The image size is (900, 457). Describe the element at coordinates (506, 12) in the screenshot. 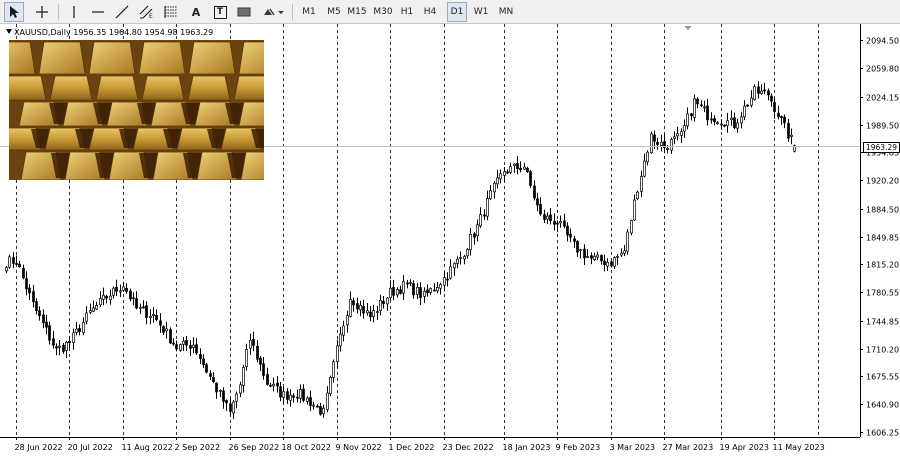

I see `timeframe-mn: MN` at that location.